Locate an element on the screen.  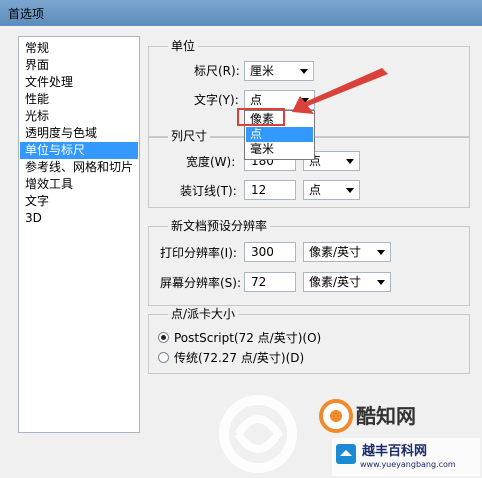
type-label: 文字(Y): is located at coordinates (216, 100).